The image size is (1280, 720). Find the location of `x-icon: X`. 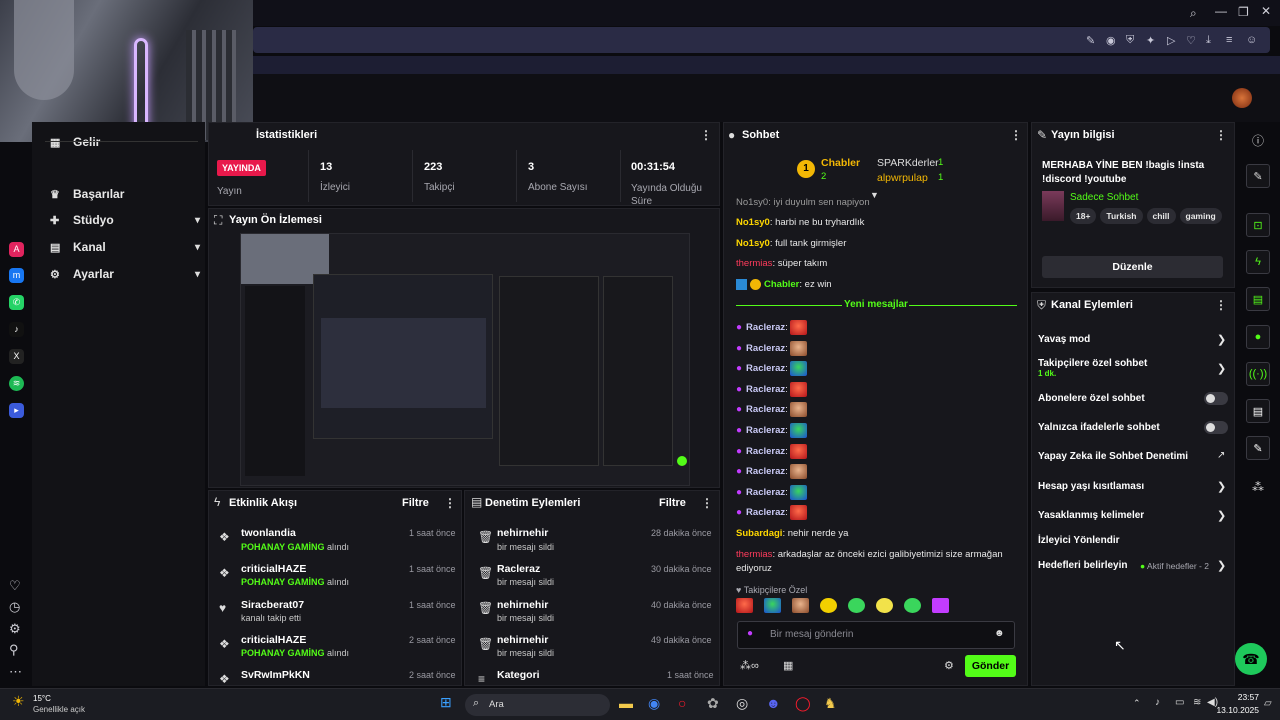

x-icon: X is located at coordinates (16, 356).